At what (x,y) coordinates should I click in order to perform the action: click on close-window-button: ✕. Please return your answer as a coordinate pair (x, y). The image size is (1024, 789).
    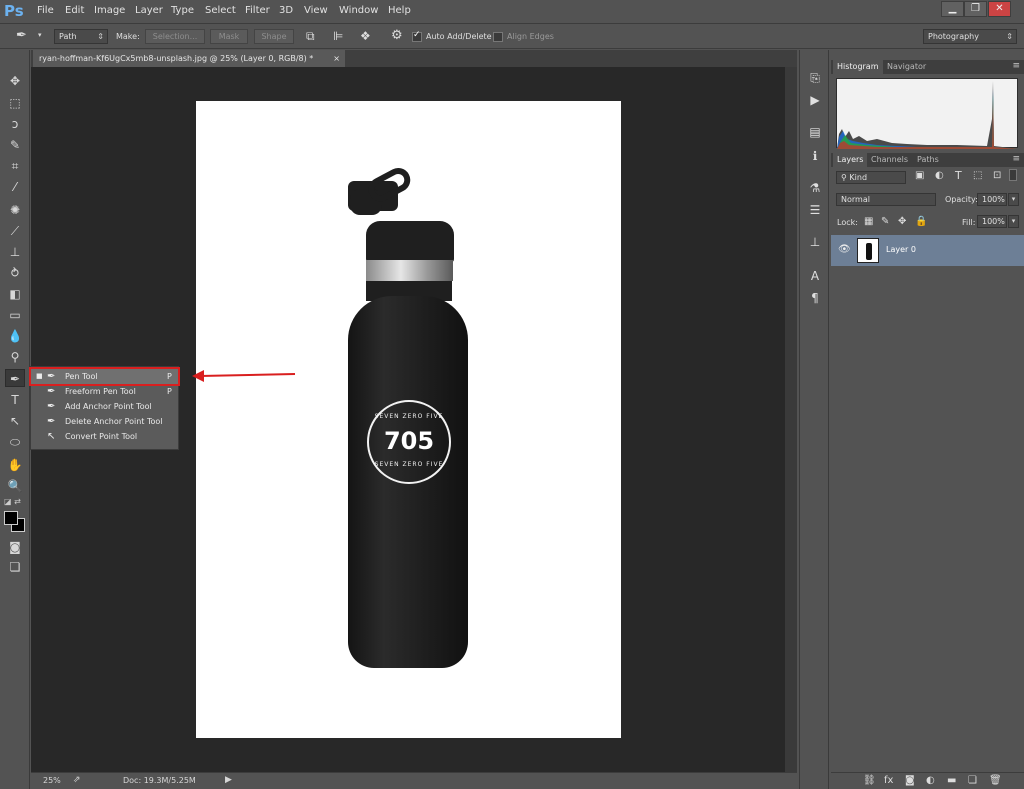
    Looking at the image, I should click on (999, 9).